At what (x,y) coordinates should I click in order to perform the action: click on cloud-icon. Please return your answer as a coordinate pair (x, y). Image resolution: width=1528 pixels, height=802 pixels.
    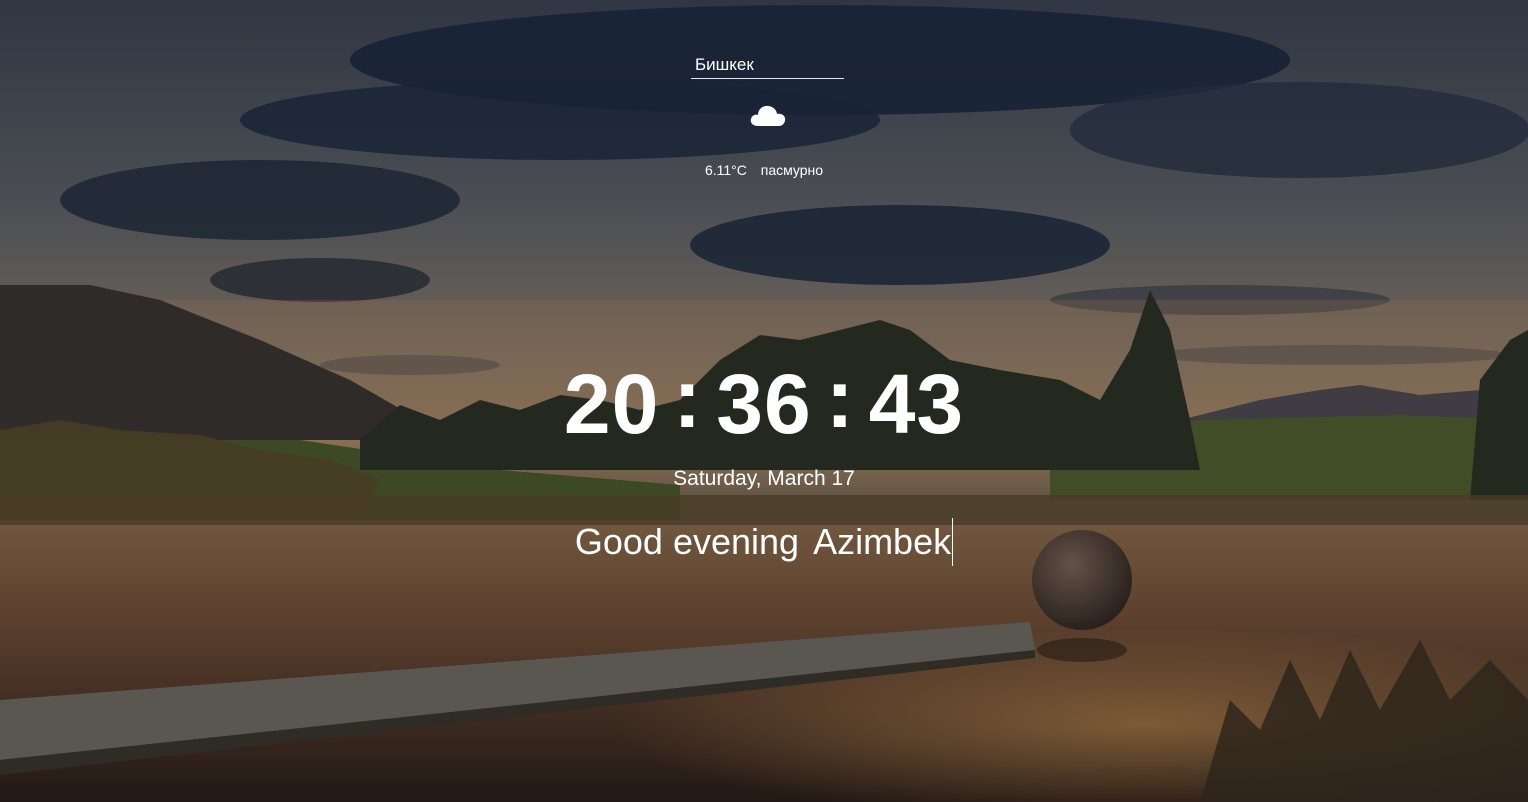
    Looking at the image, I should click on (768, 115).